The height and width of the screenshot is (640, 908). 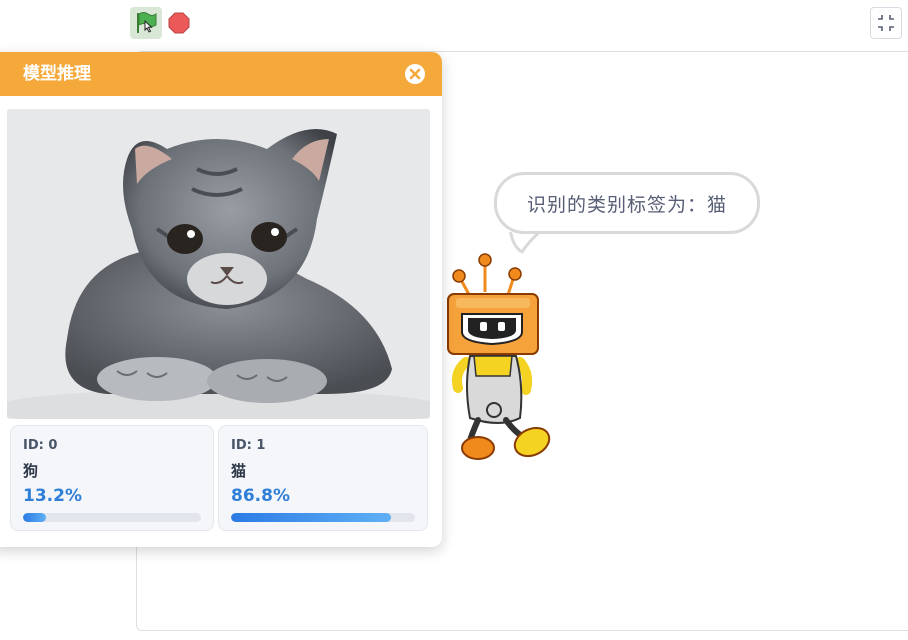 I want to click on speech-text: 识别的类别标签为：猫, so click(x=626, y=204).